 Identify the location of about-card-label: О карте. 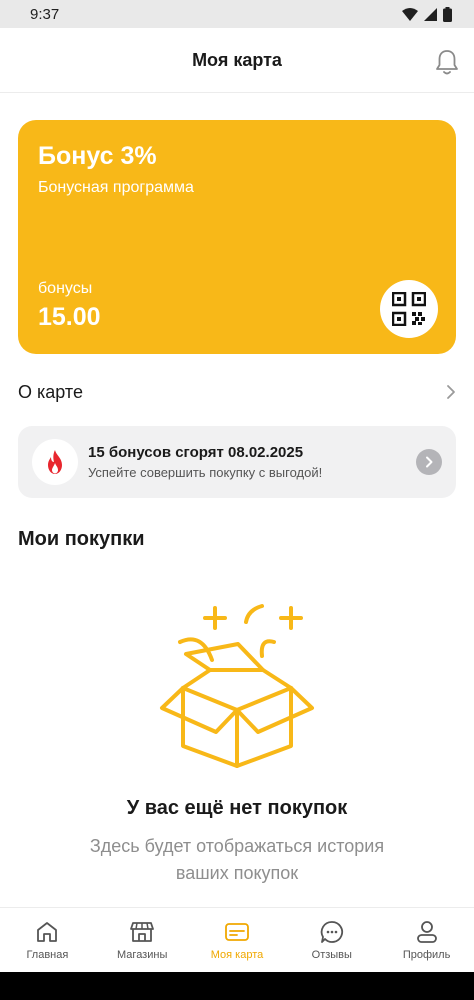
(50, 391).